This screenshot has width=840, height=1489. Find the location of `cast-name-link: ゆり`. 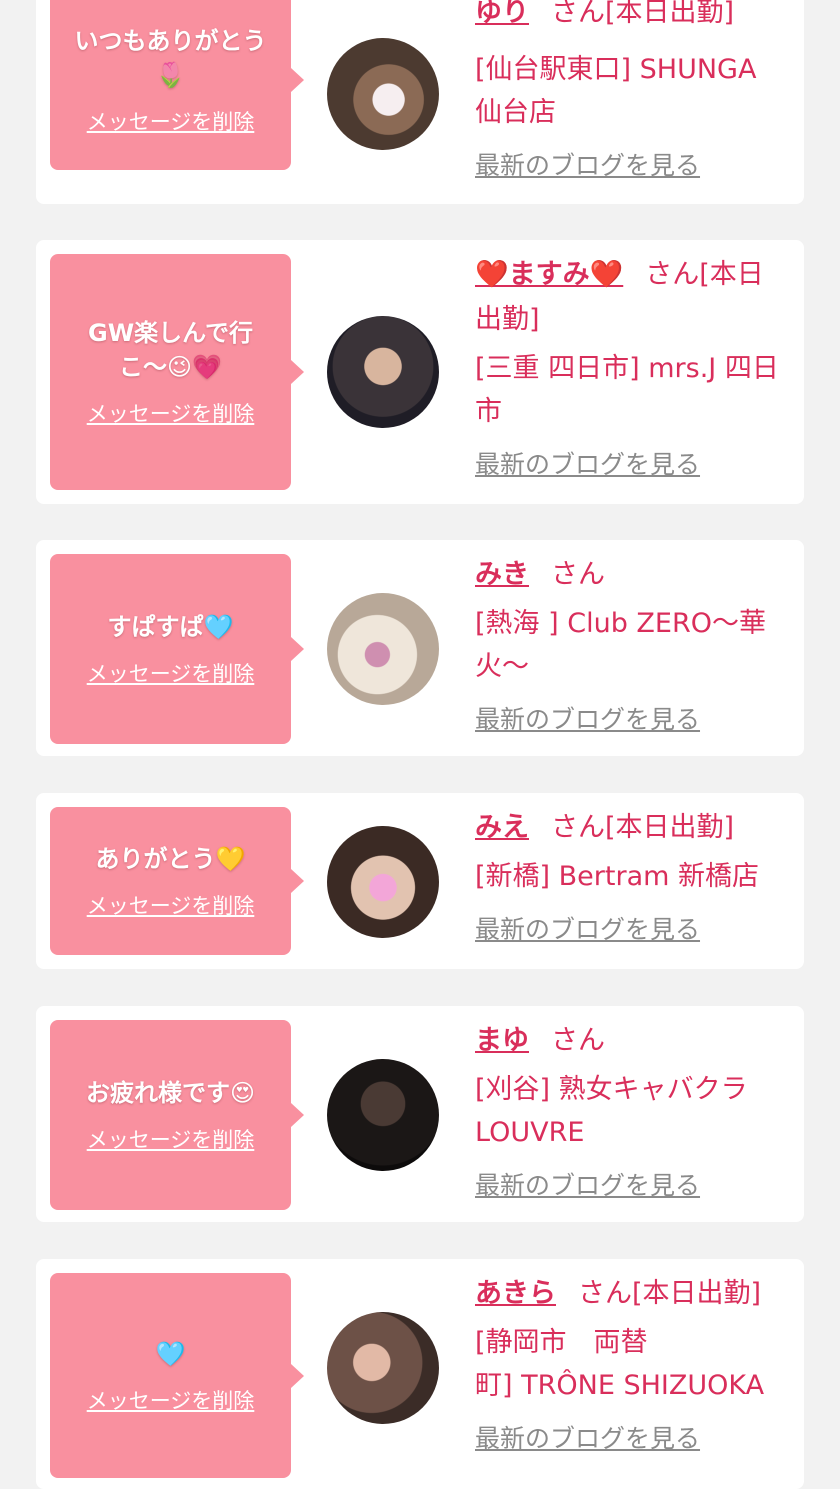

cast-name-link: ゆり is located at coordinates (502, 14).